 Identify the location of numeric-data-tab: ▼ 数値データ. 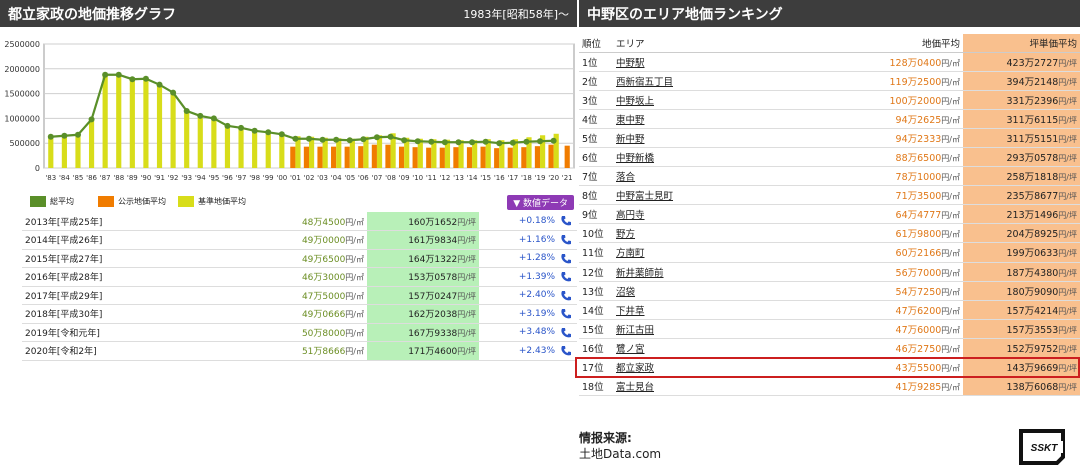
(540, 202).